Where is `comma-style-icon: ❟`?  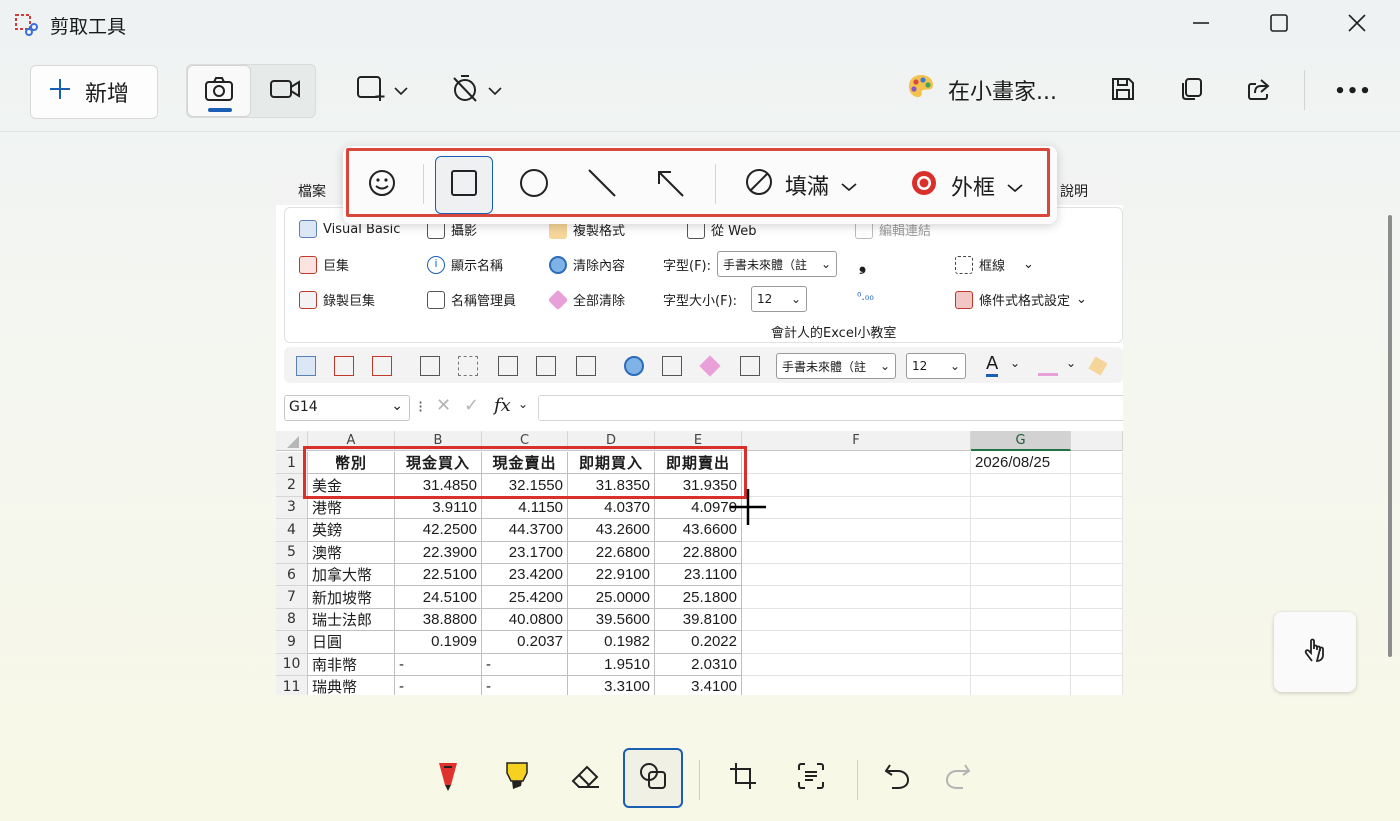
comma-style-icon: ❟ is located at coordinates (863, 264).